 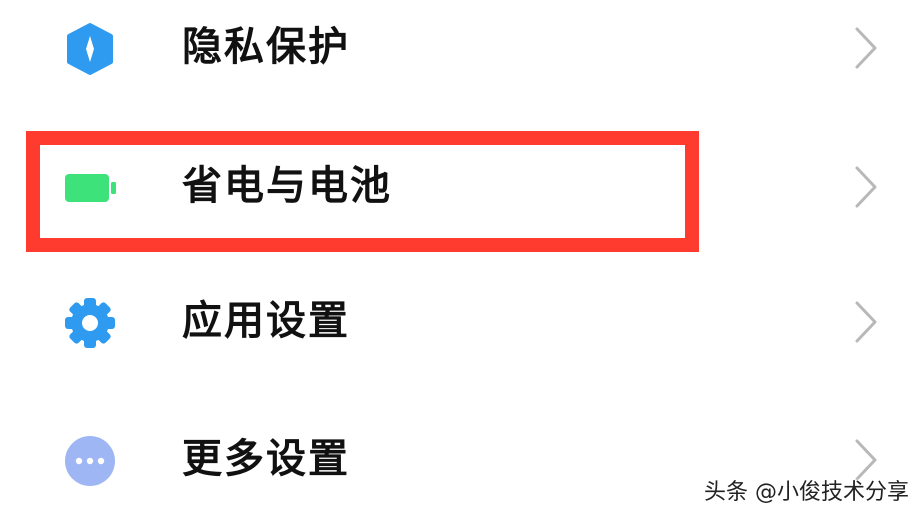 I want to click on settings-item-label: 更多设置, so click(x=266, y=459).